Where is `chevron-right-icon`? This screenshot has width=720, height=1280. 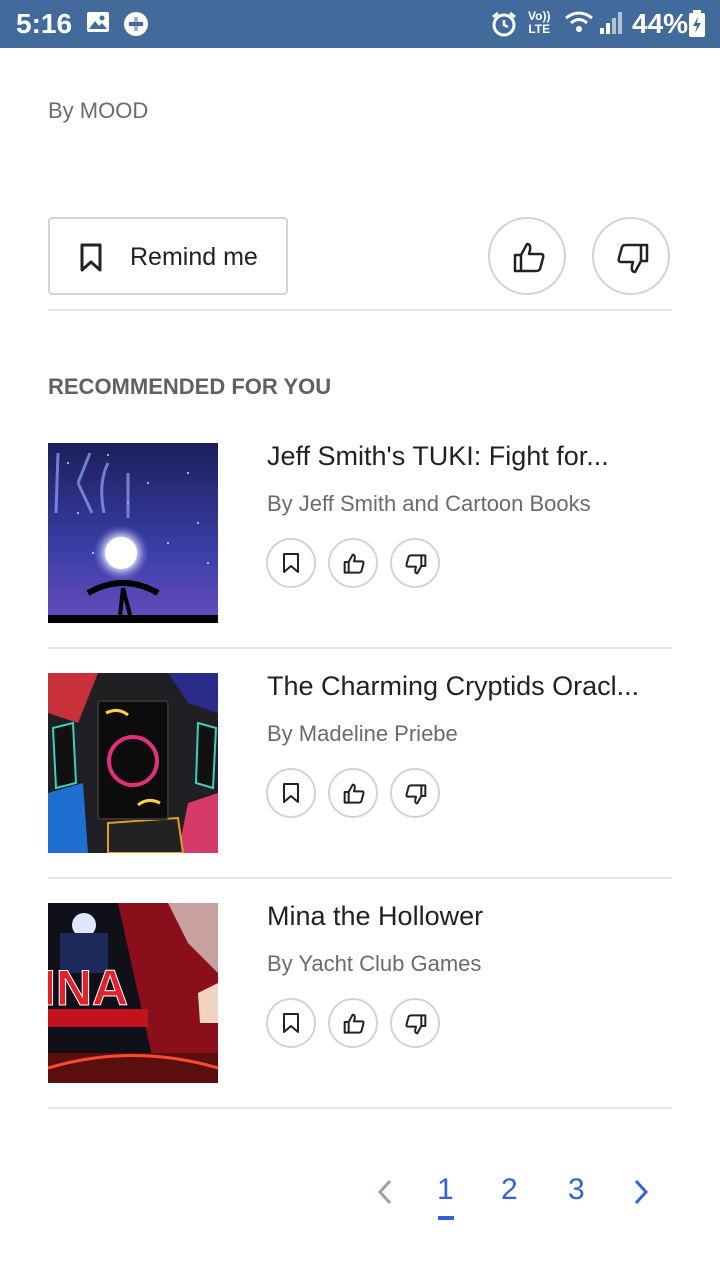 chevron-right-icon is located at coordinates (641, 1192).